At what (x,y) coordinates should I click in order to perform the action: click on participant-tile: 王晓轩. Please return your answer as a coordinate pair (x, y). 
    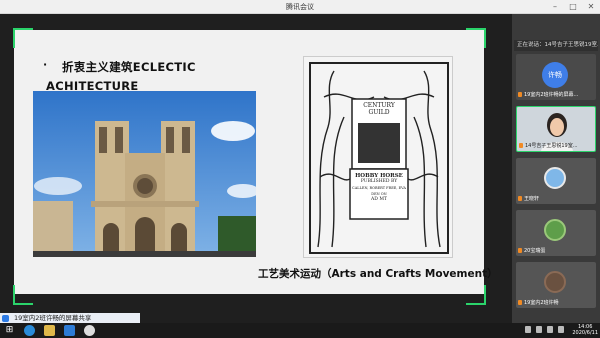
    Looking at the image, I should click on (556, 181).